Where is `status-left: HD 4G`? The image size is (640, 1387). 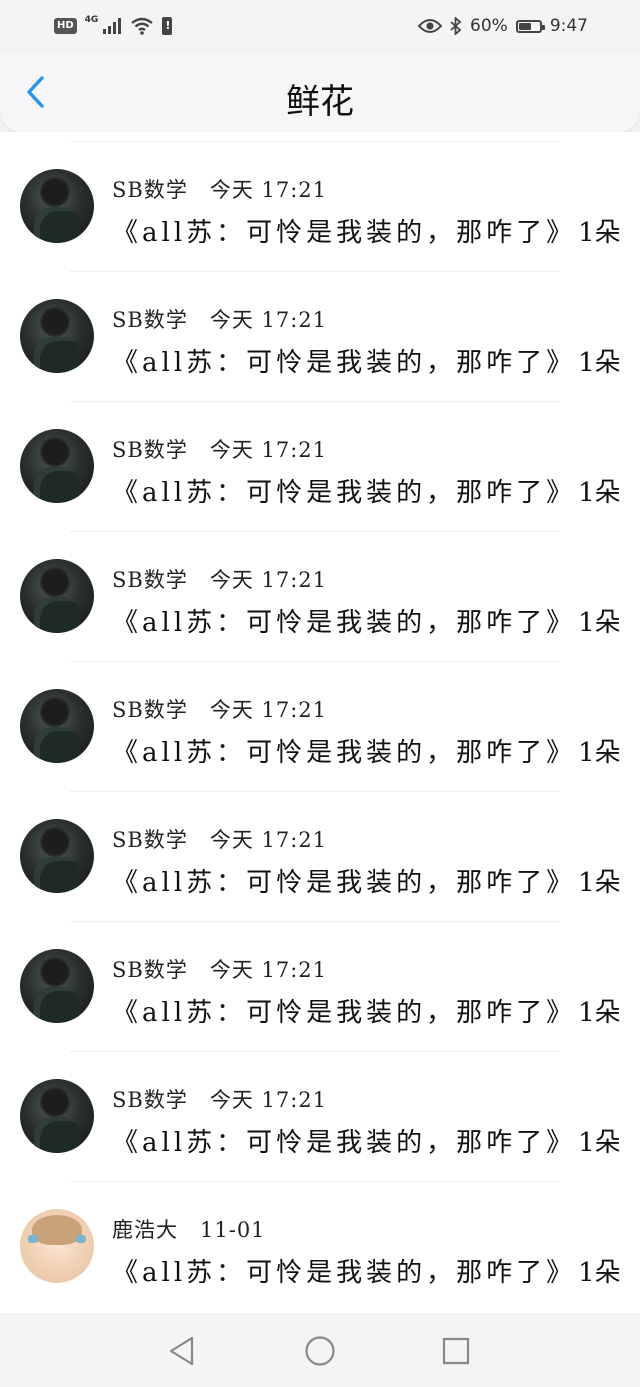 status-left: HD 4G is located at coordinates (113, 25).